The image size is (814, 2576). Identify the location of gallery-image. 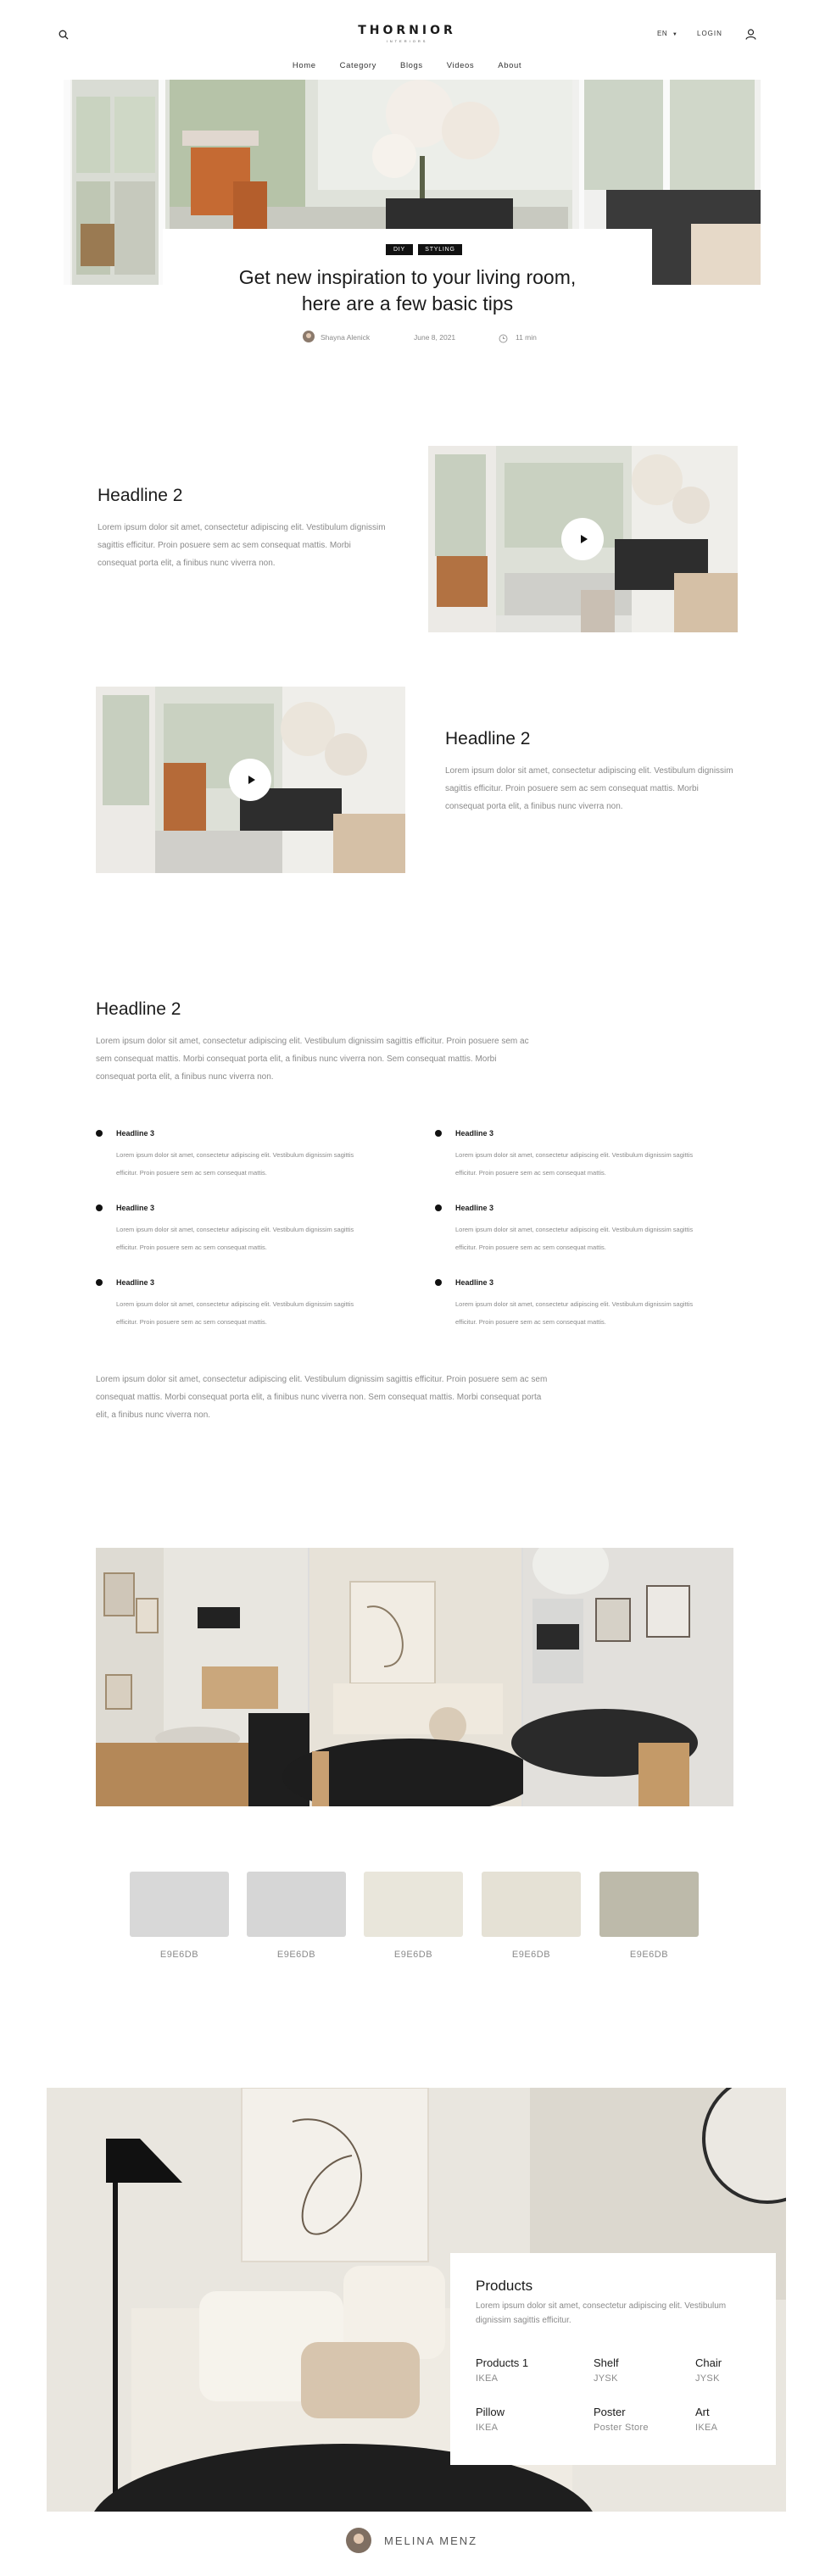
(414, 1677).